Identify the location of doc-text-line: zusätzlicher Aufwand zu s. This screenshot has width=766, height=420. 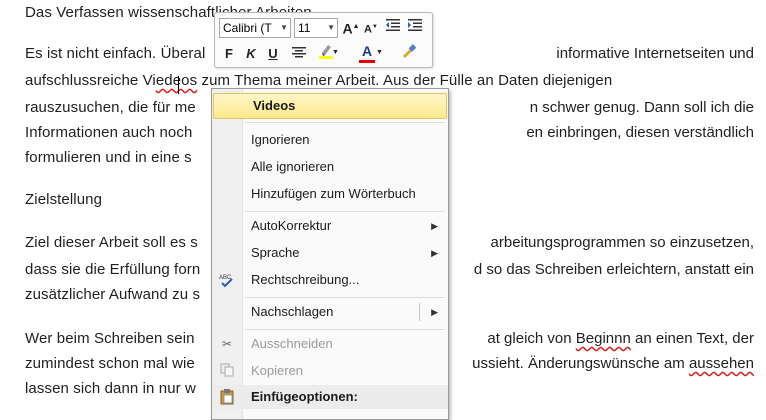
(113, 294).